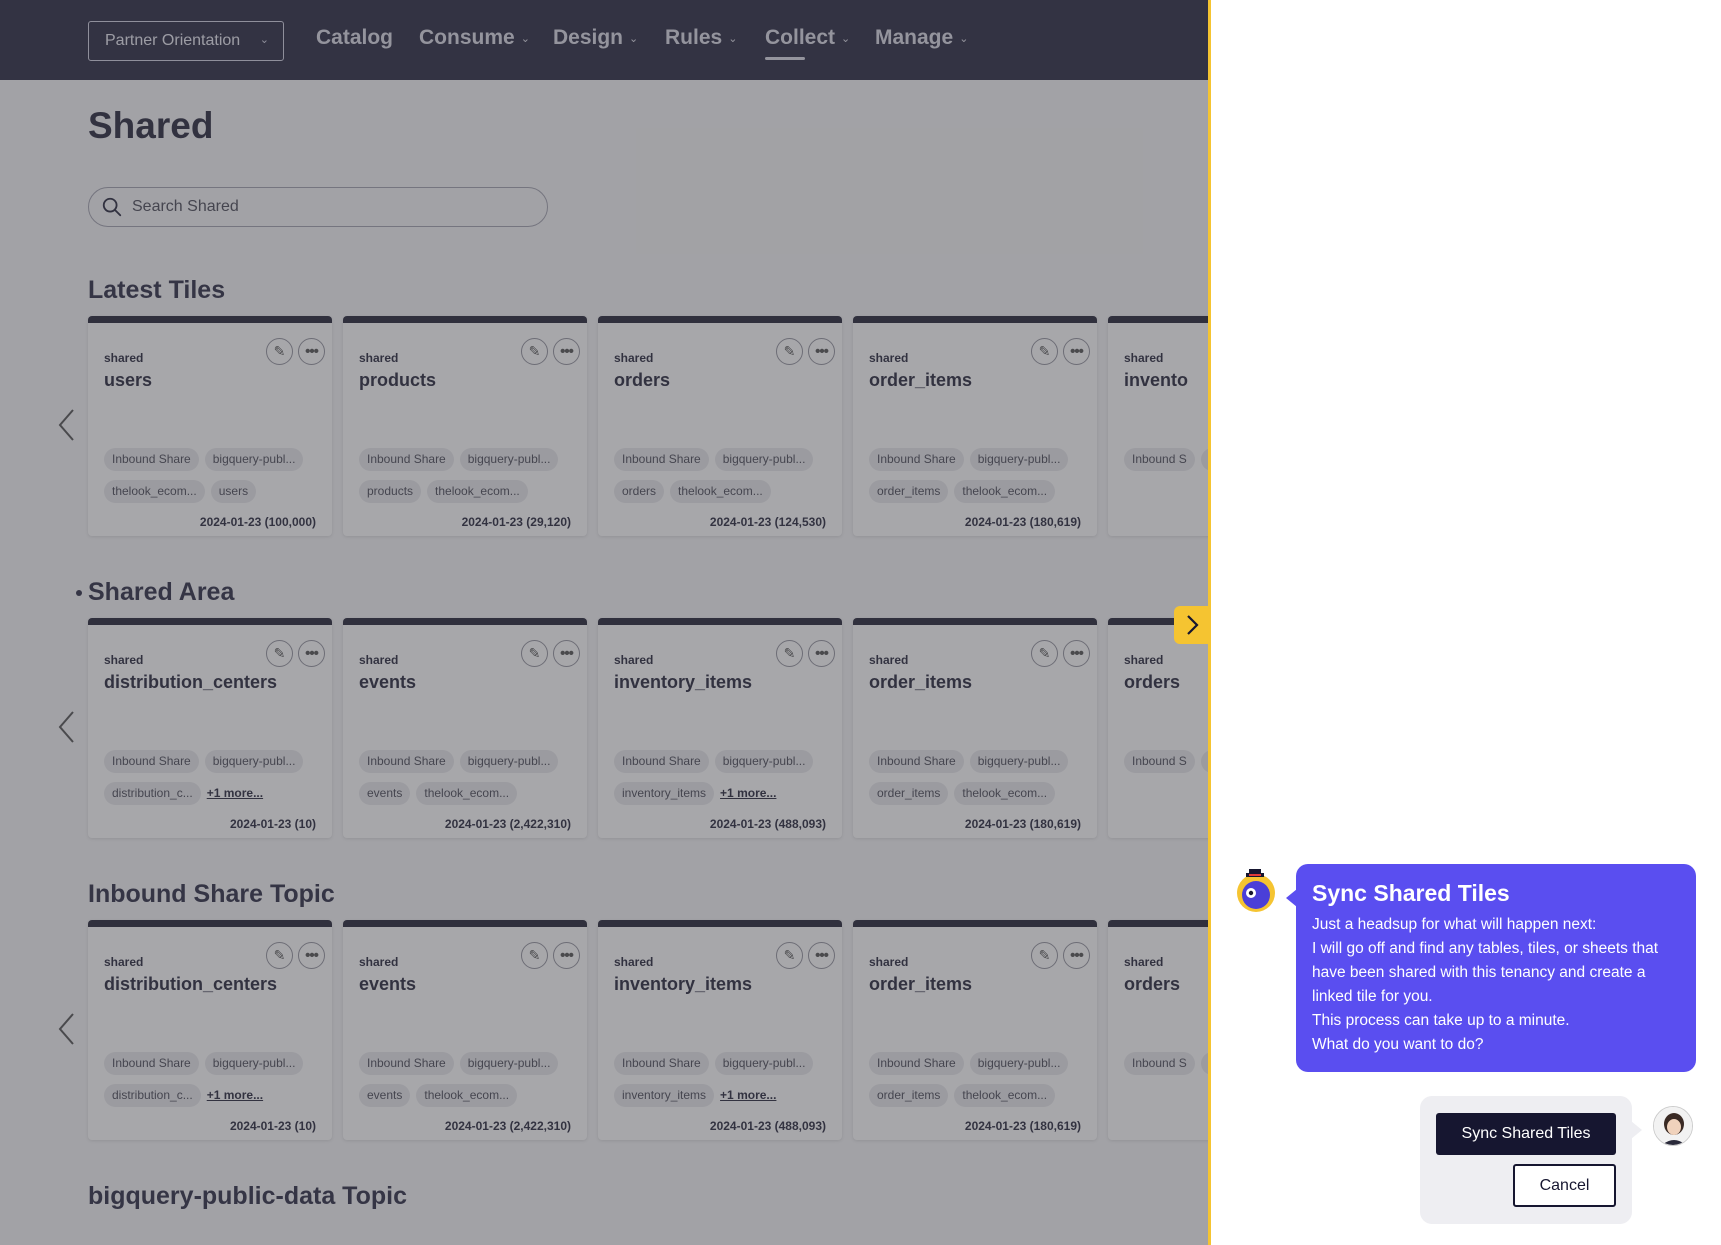 This screenshot has width=1721, height=1245. I want to click on panel-toggle-button, so click(1192, 625).